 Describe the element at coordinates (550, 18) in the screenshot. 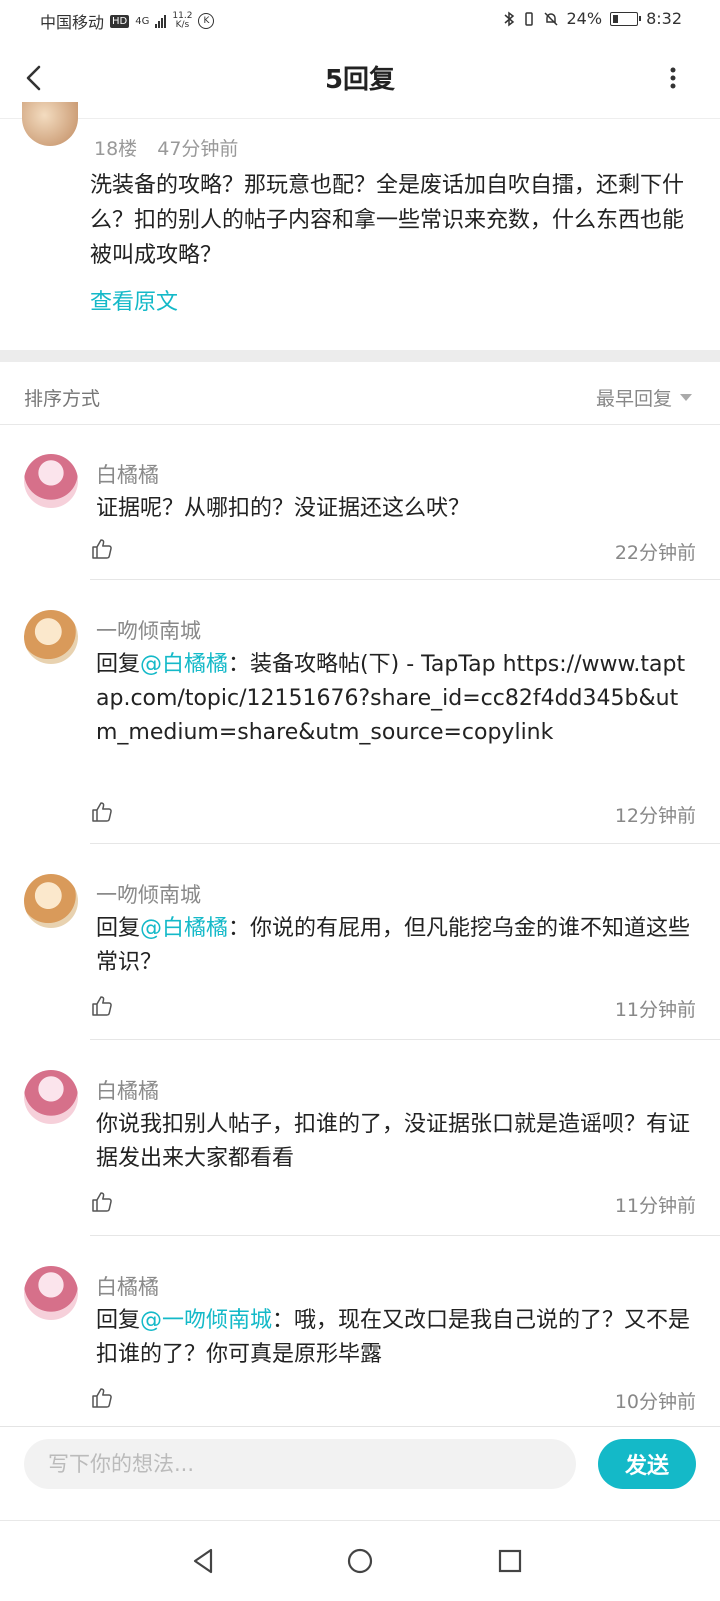

I see `mute-bell-icon` at that location.